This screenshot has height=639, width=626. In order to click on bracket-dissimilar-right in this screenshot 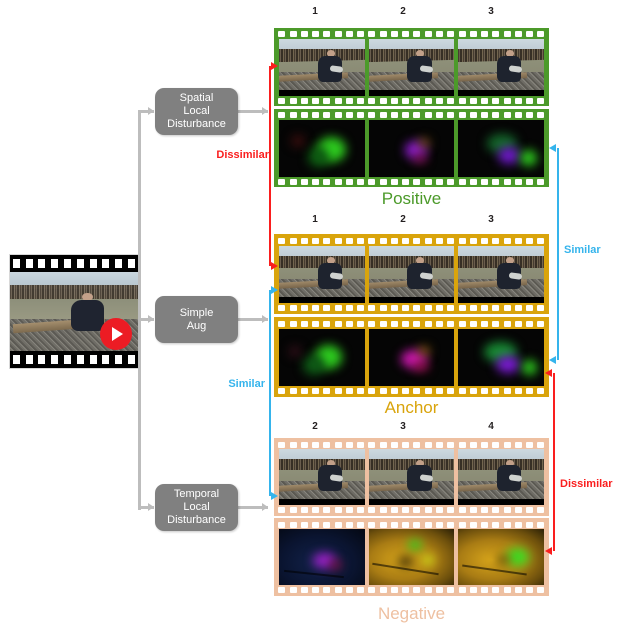, I will do `click(554, 462)`.